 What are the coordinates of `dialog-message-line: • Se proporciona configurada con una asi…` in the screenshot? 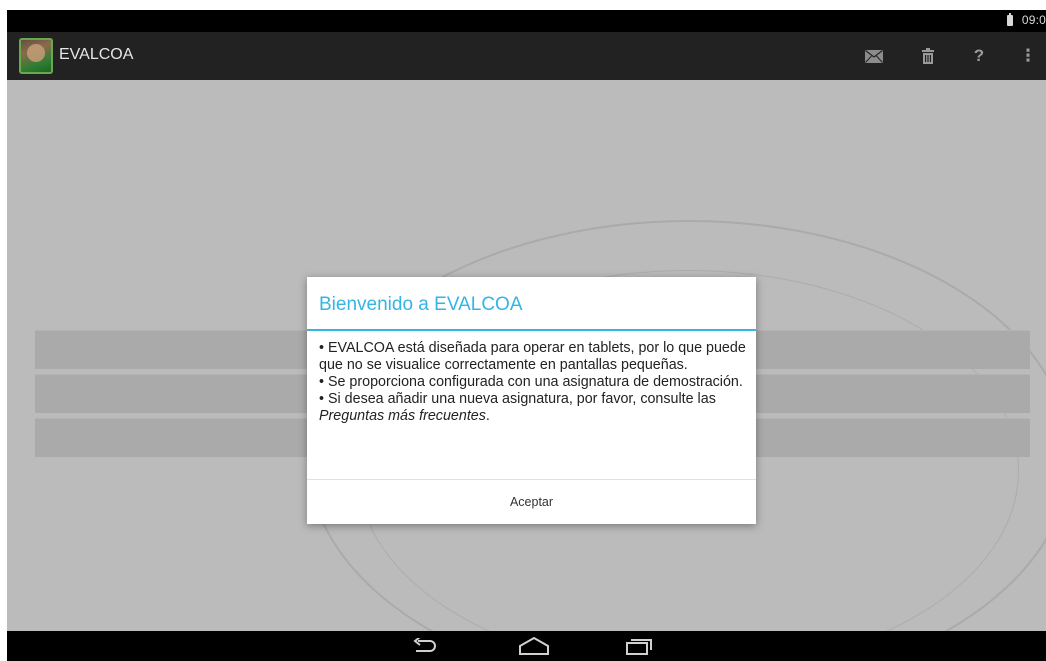 It's located at (531, 382).